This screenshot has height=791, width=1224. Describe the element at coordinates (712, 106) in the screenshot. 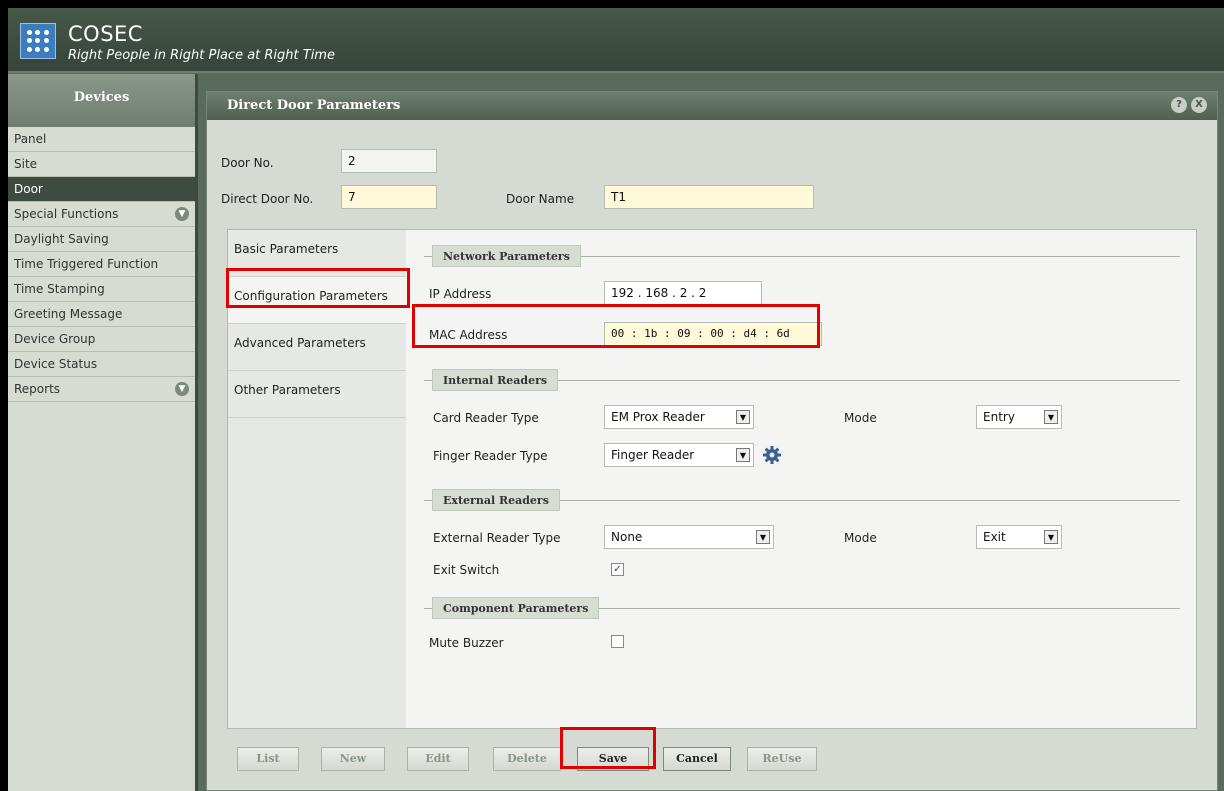

I see `panel-header: Direct Door Parameters ? X` at that location.